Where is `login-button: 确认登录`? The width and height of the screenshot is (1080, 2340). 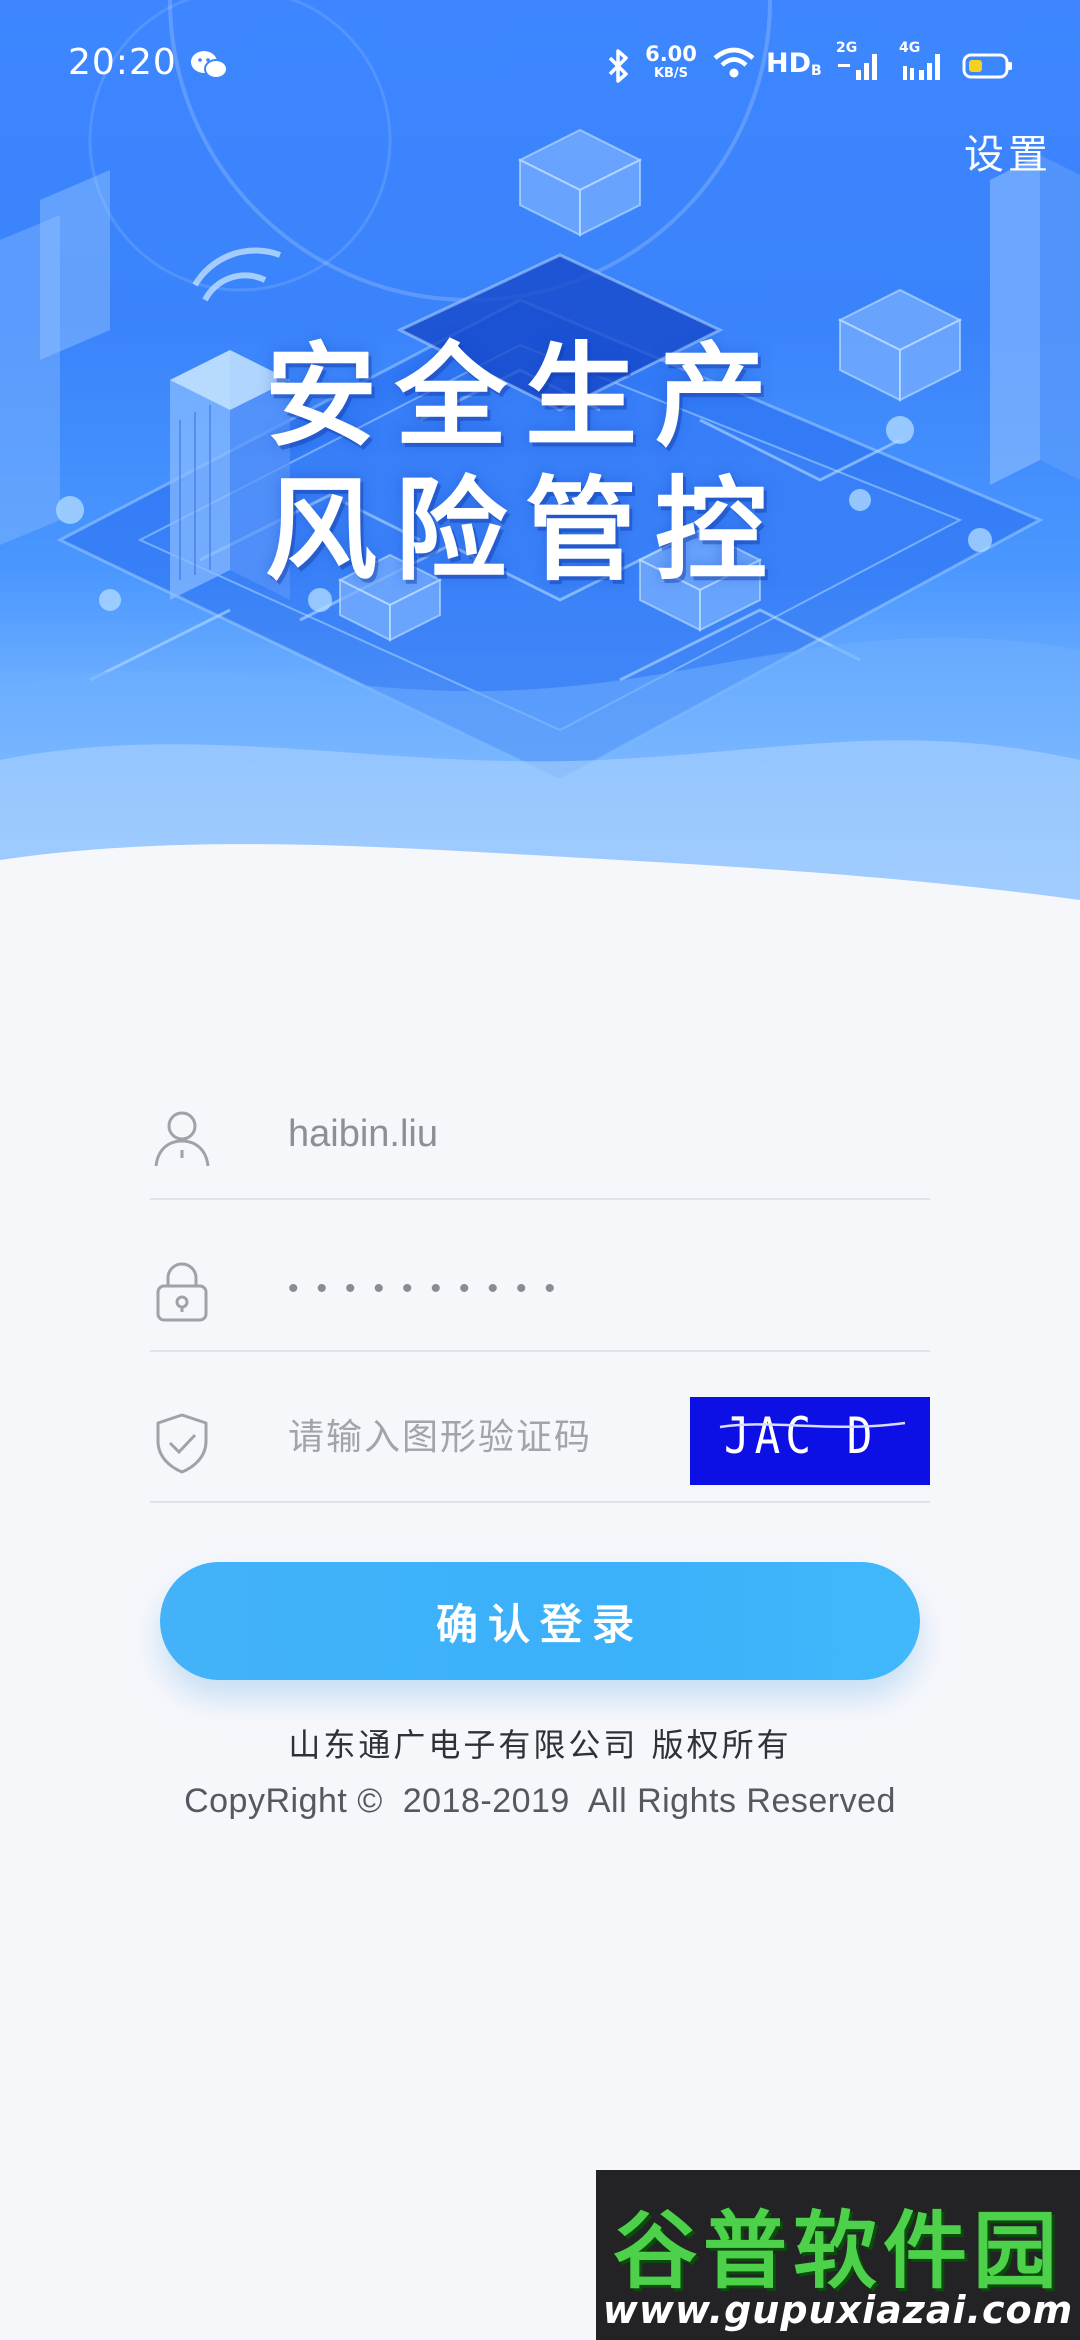
login-button: 确认登录 is located at coordinates (540, 1621).